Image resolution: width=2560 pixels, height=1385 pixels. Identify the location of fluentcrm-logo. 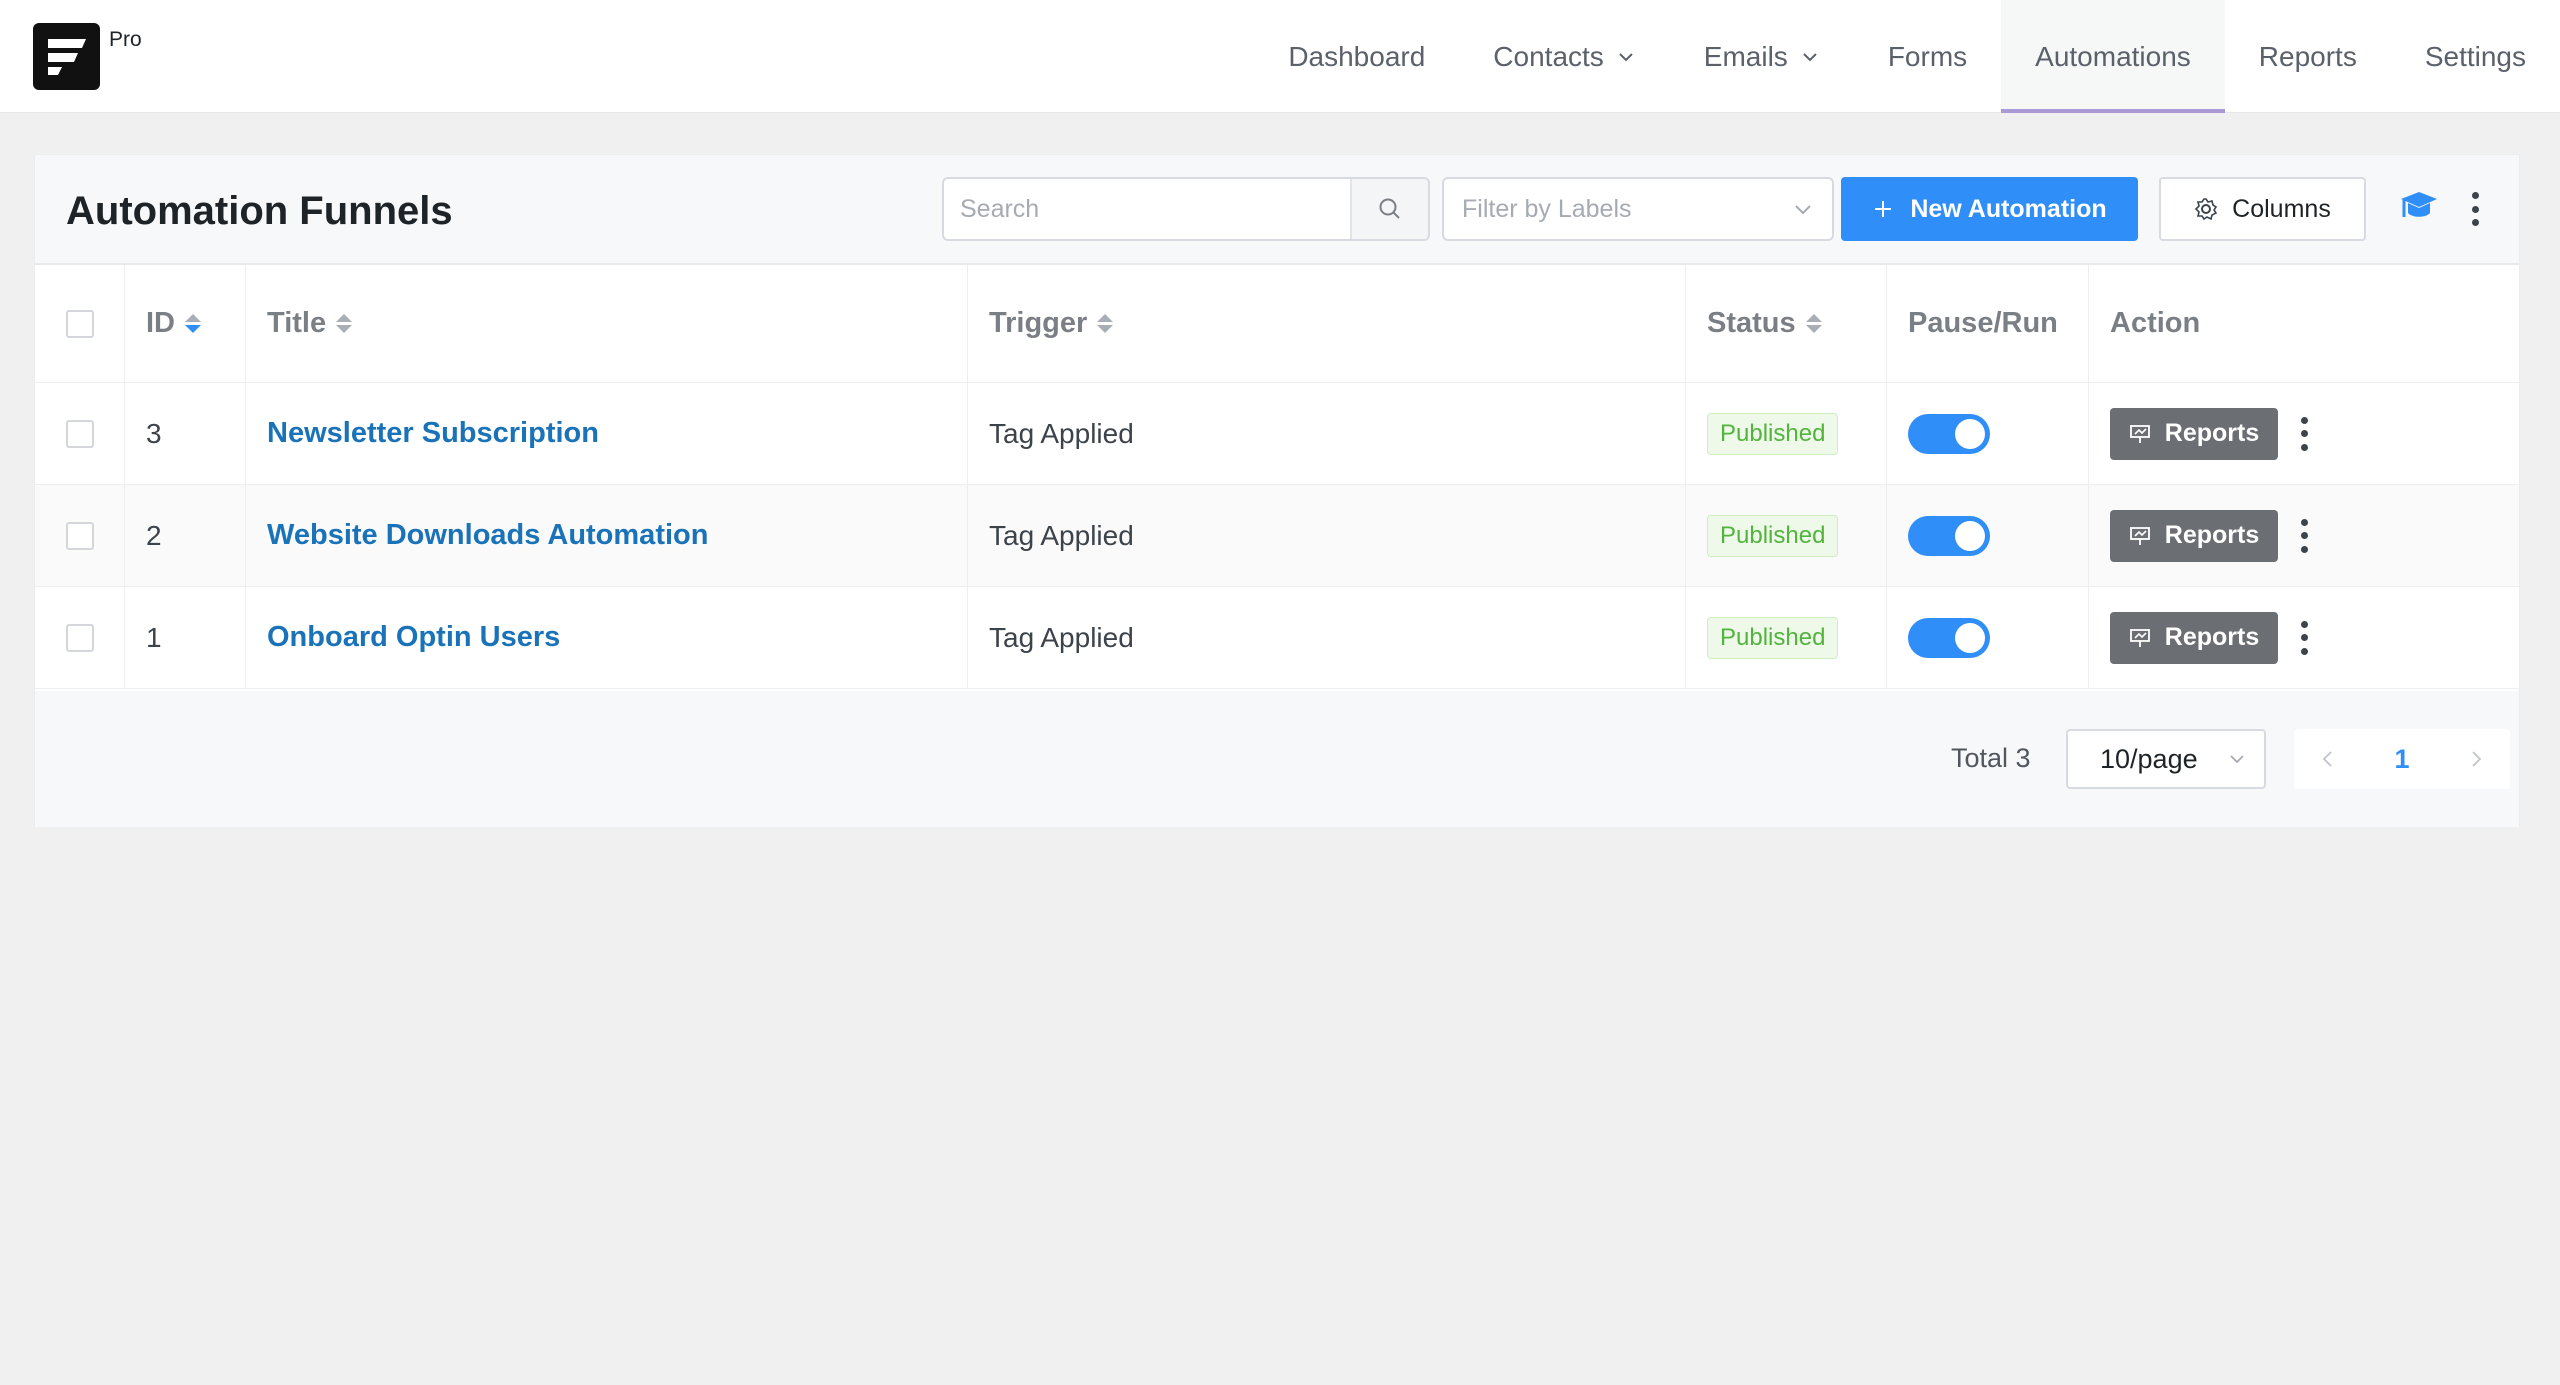
(66, 56).